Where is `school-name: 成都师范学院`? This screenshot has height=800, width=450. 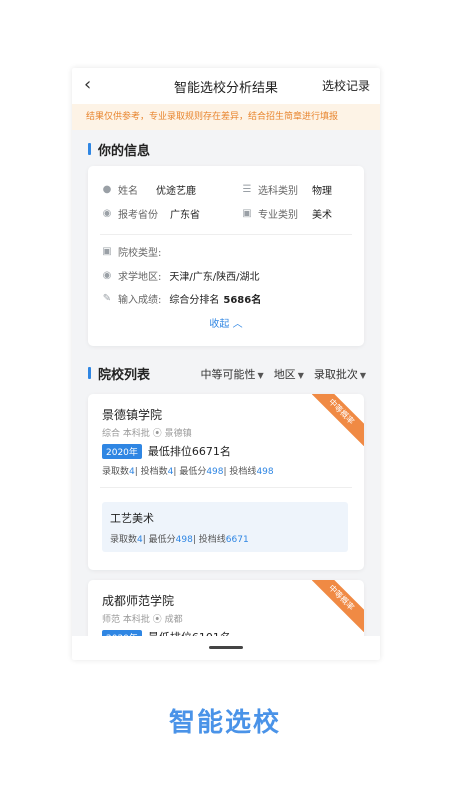
school-name: 成都师范学院 is located at coordinates (138, 601).